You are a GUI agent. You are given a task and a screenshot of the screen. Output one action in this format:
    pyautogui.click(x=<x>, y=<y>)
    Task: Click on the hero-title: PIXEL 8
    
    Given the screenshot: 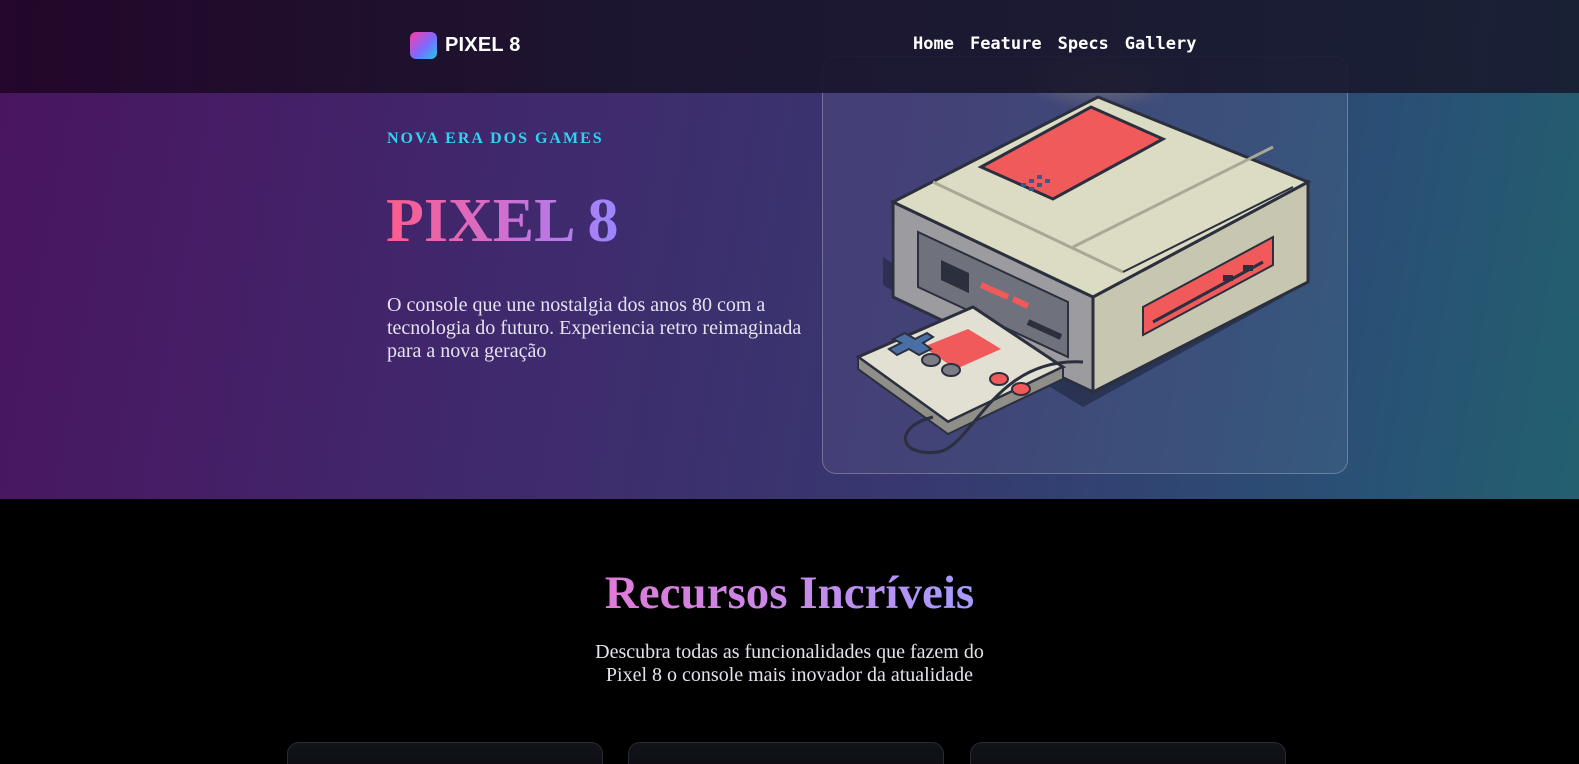 What is the action you would take?
    pyautogui.click(x=502, y=221)
    